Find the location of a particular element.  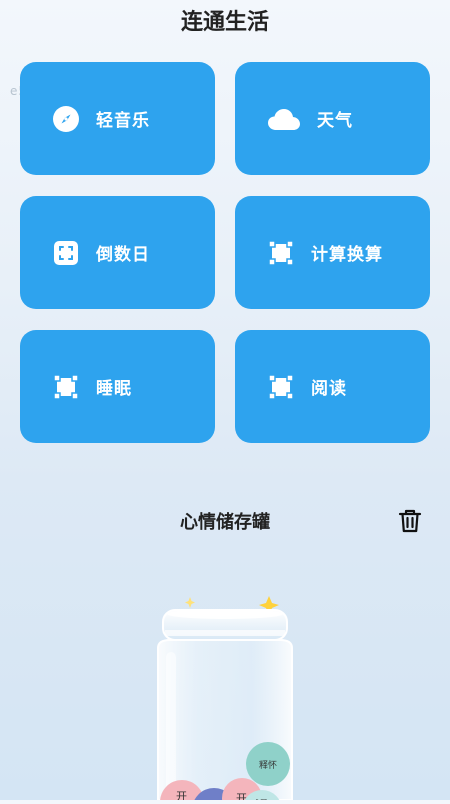

card-label: 计算换算 is located at coordinates (347, 255).